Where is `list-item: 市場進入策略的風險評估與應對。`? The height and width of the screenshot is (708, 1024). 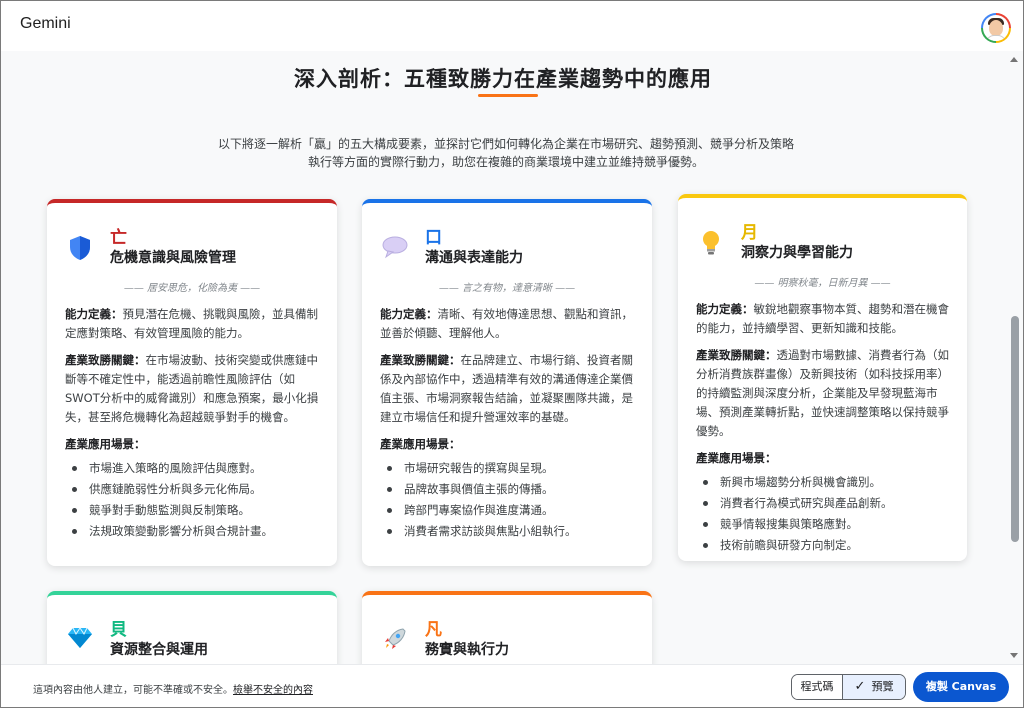 list-item: 市場進入策略的風險評估與應對。 is located at coordinates (193, 468).